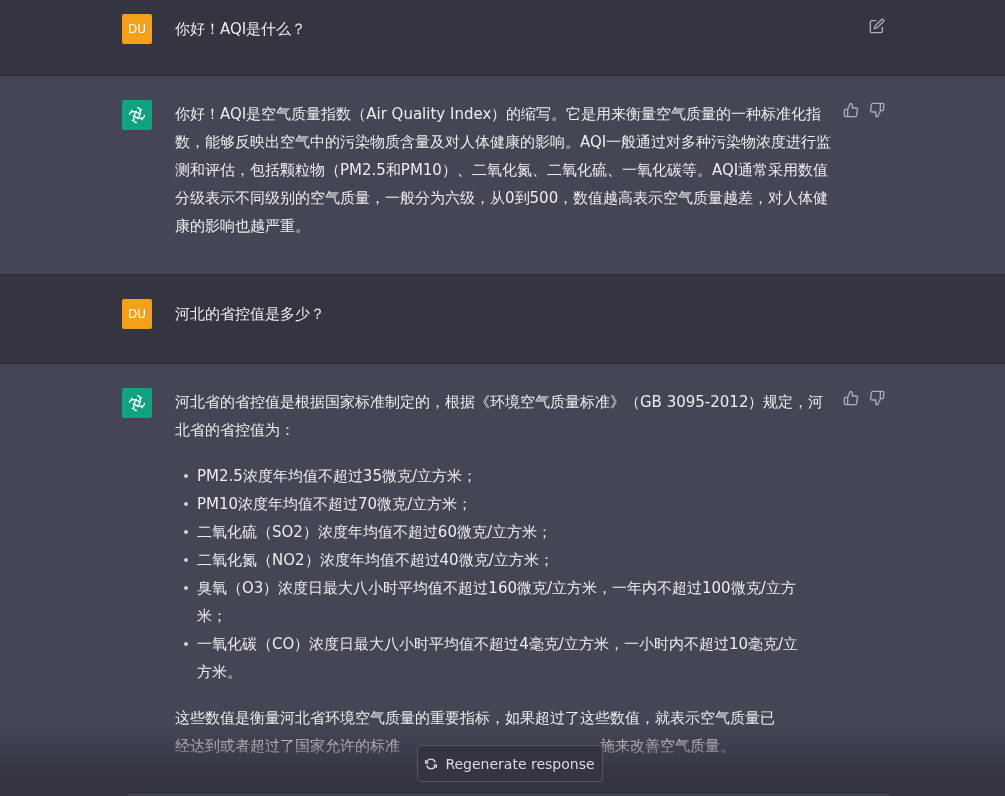 Image resolution: width=1005 pixels, height=796 pixels. Describe the element at coordinates (250, 314) in the screenshot. I see `user-message: 河北的省控值是多少？` at that location.